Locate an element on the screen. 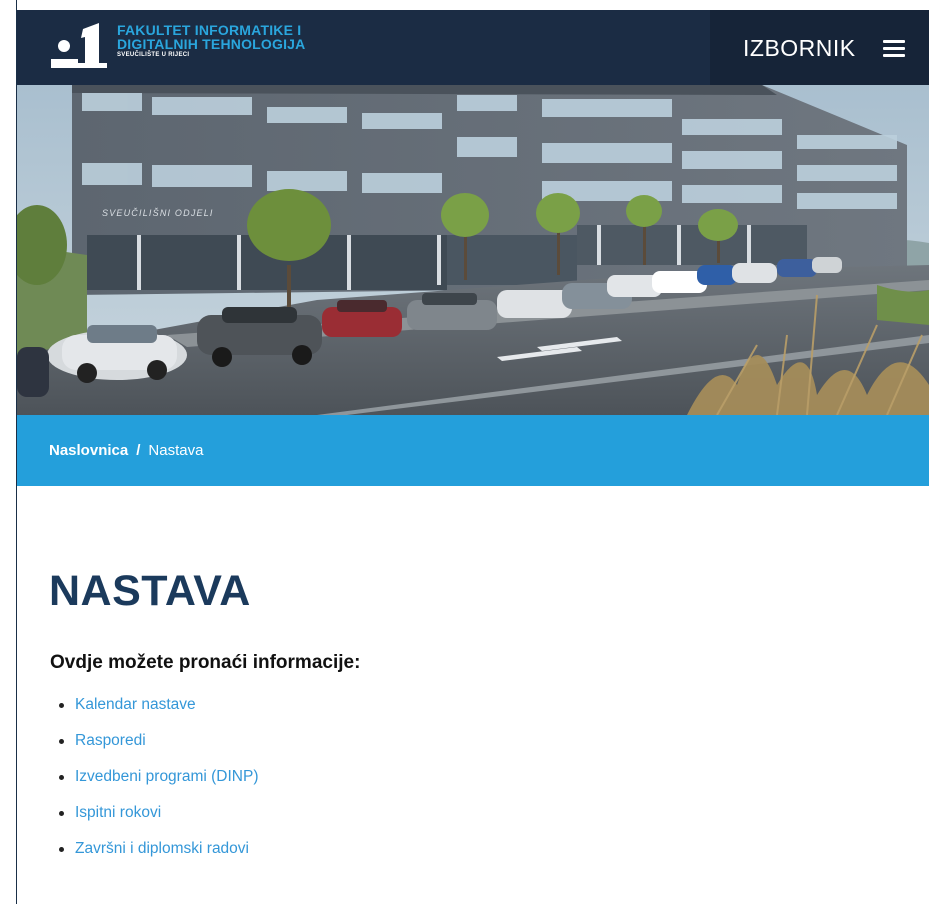 Image resolution: width=929 pixels, height=904 pixels. logo-line-1: FAKULTET INFORMATIKE I is located at coordinates (209, 30).